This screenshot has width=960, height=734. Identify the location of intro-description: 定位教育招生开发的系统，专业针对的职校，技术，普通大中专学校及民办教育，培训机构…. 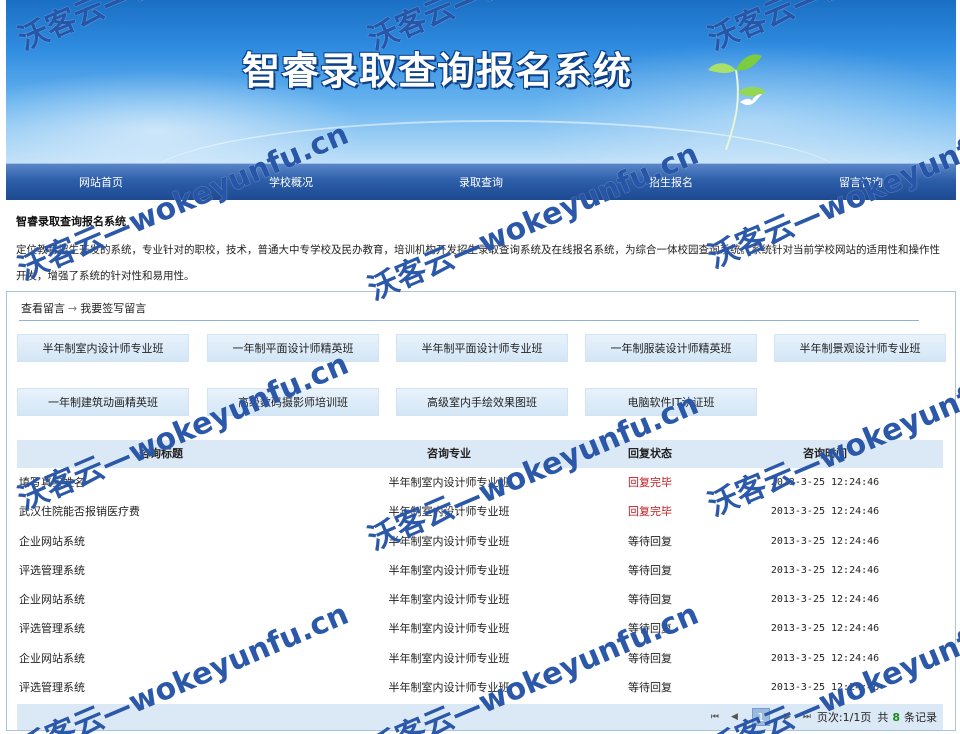
(478, 263).